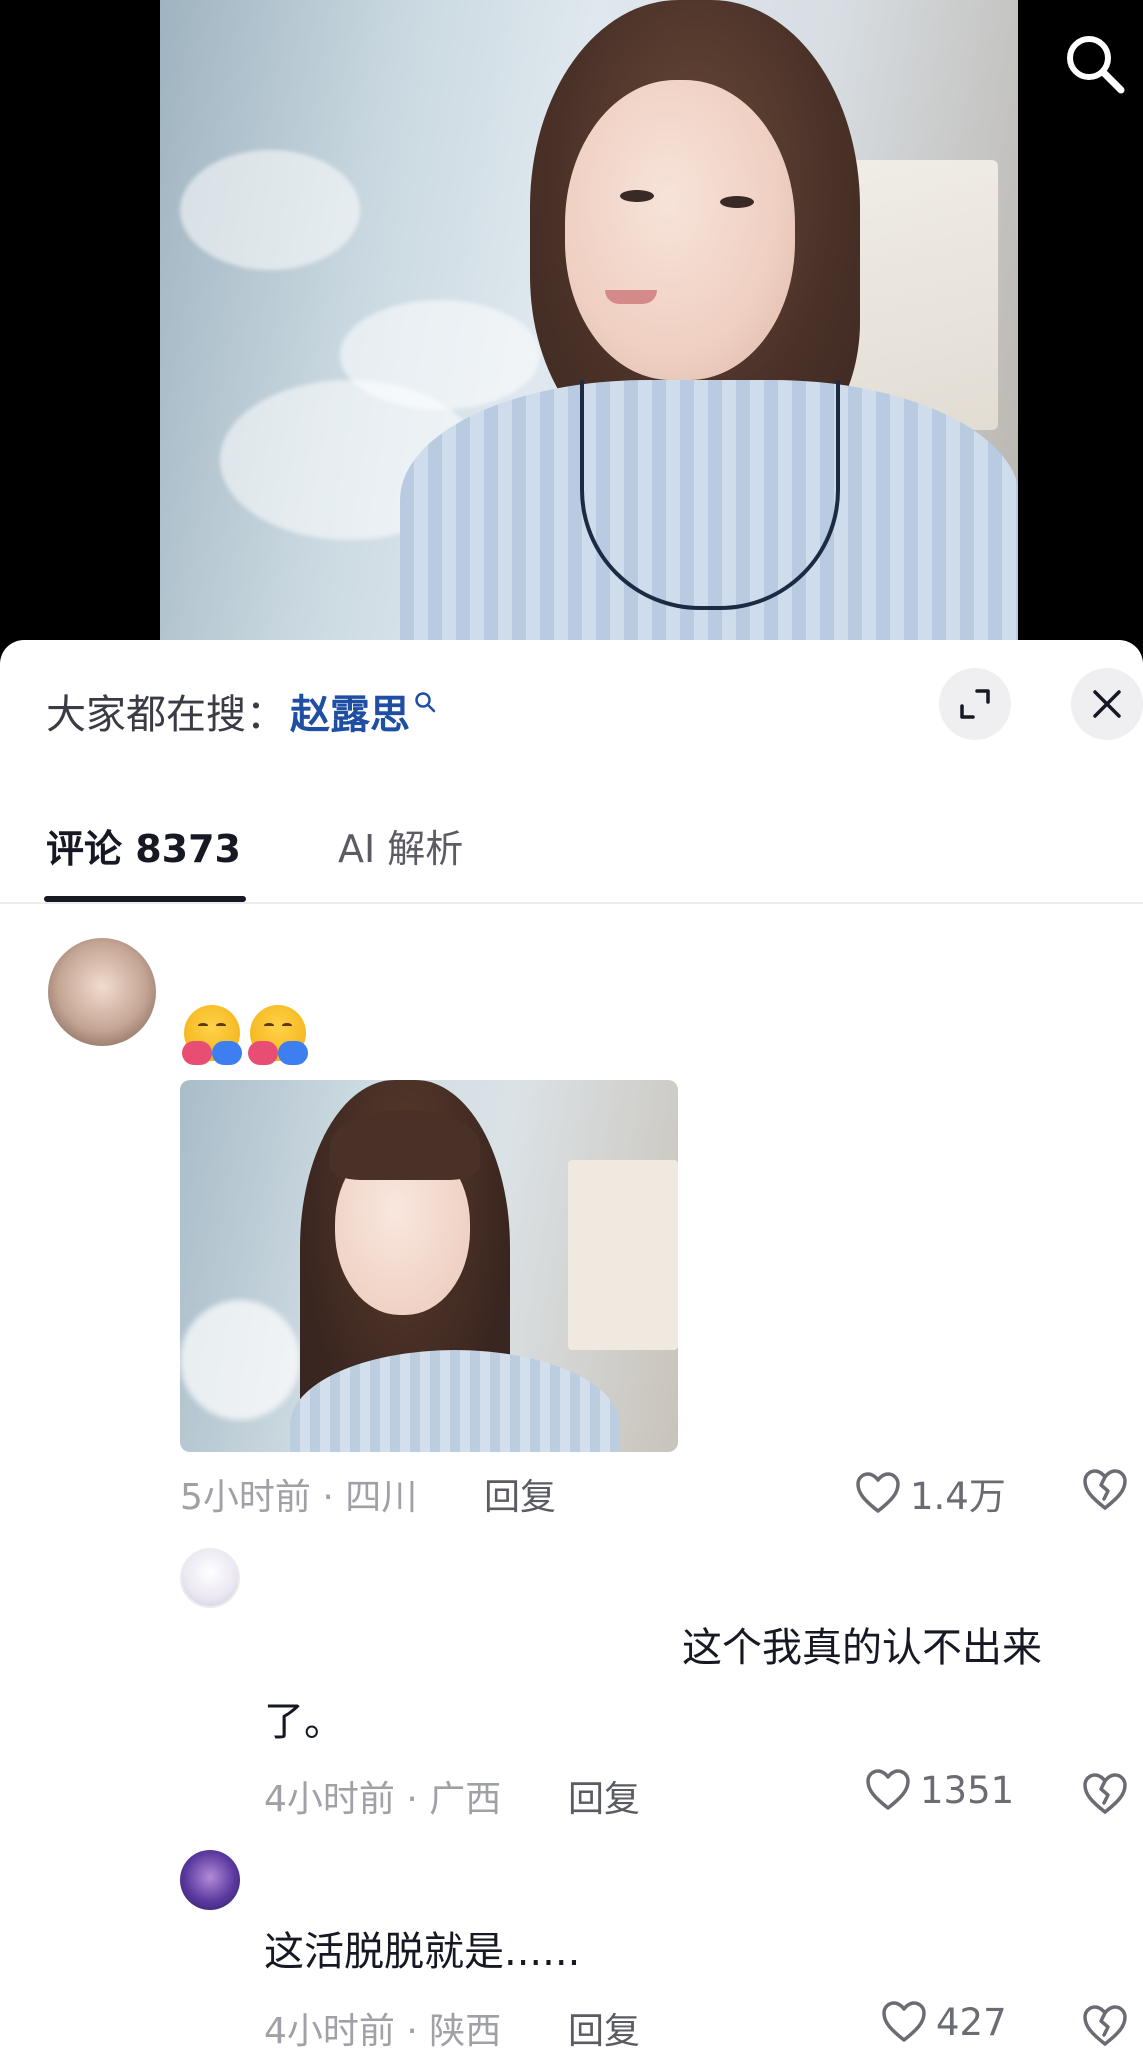 The height and width of the screenshot is (2072, 1143). I want to click on like-button: 1351, so click(939, 1790).